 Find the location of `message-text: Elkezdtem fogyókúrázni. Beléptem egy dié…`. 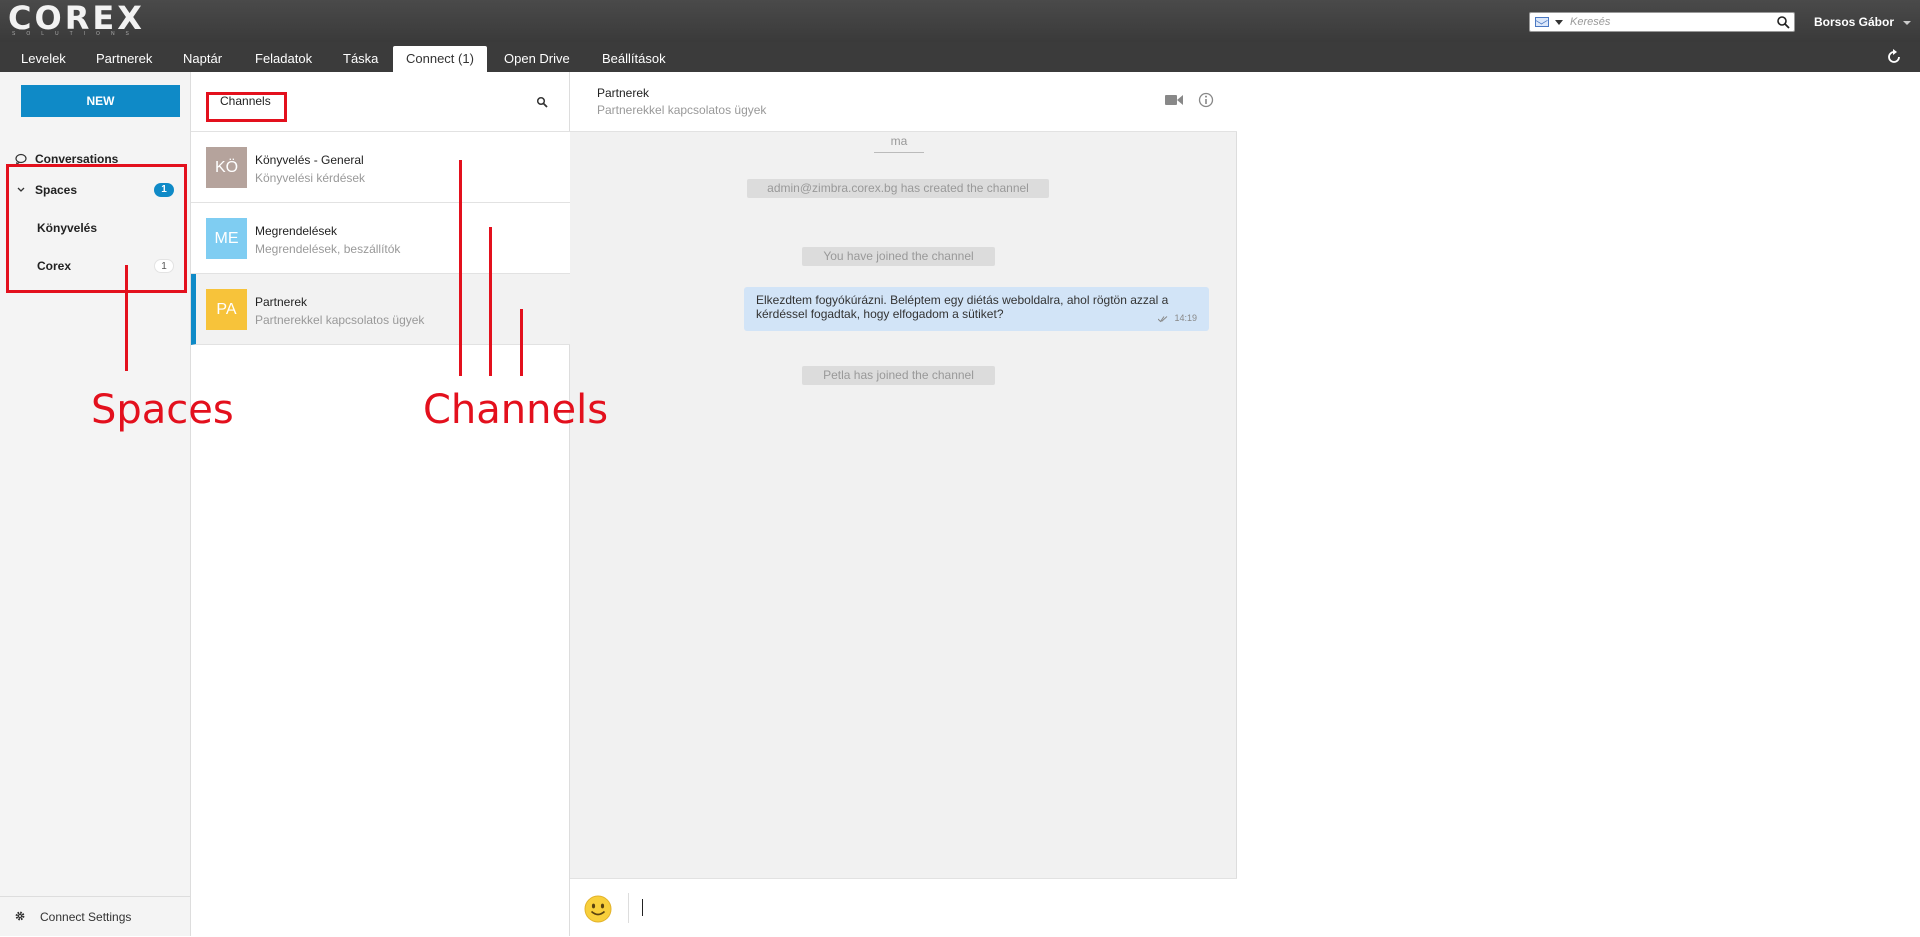

message-text: Elkezdtem fogyókúrázni. Beléptem egy dié… is located at coordinates (962, 307).